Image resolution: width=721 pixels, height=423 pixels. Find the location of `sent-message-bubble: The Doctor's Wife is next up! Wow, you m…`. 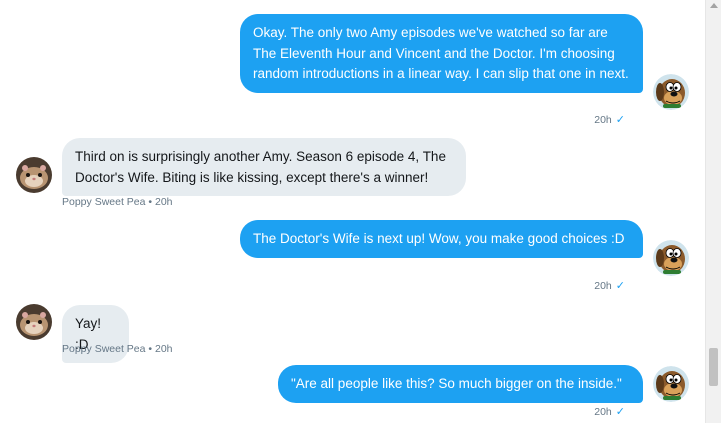

sent-message-bubble: The Doctor's Wife is next up! Wow, you m… is located at coordinates (441, 239).